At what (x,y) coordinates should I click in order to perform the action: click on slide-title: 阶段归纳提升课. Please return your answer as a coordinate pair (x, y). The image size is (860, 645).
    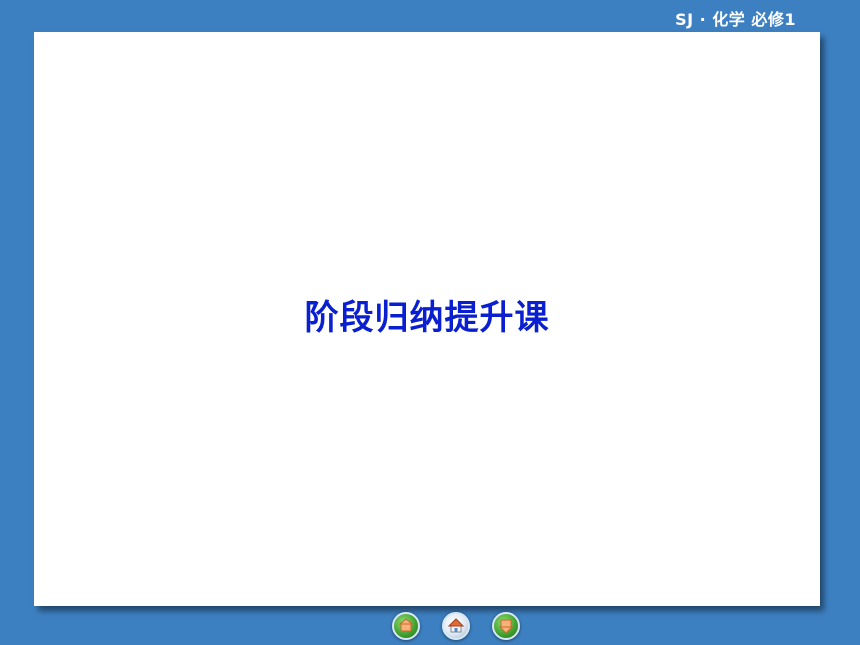
    Looking at the image, I should click on (427, 318).